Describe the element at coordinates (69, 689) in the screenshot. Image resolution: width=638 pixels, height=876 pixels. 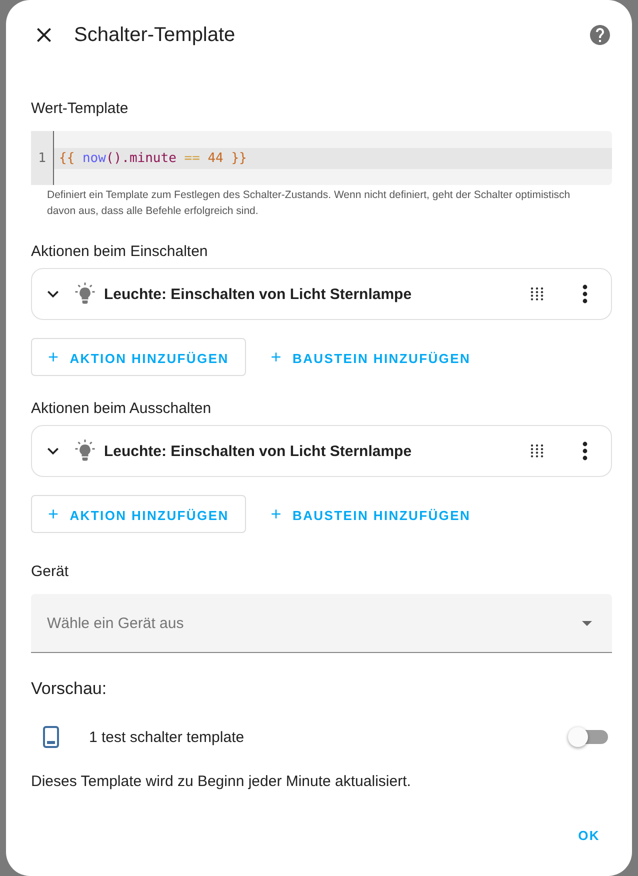
I see `preview-heading: Vorschau:` at that location.